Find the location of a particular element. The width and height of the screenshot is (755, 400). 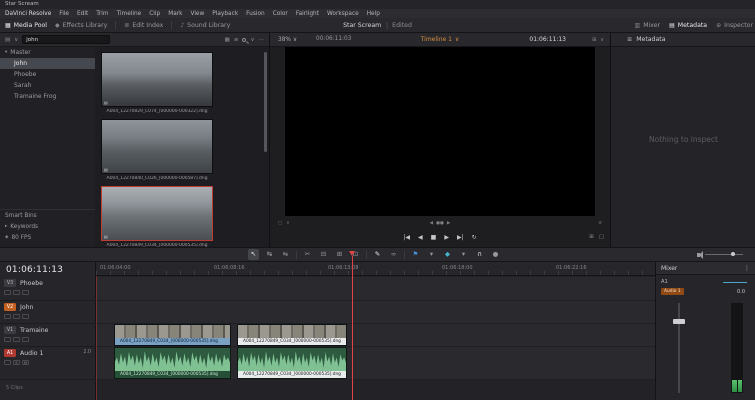

mute-button: M is located at coordinates (25, 362).